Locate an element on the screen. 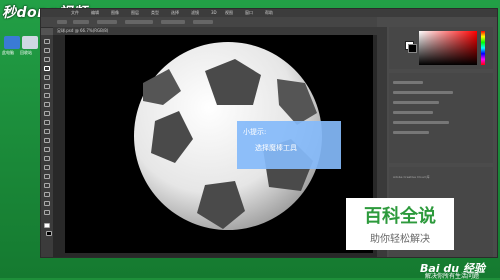 Image resolution: width=500 pixels, height=280 pixels. menu-image: 图像 is located at coordinates (115, 13).